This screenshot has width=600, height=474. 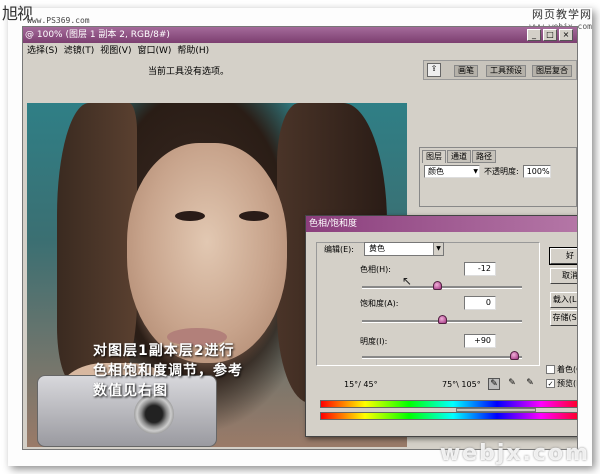 What do you see at coordinates (434, 70) in the screenshot?
I see `palette-browser-icon: ⇪` at bounding box center [434, 70].